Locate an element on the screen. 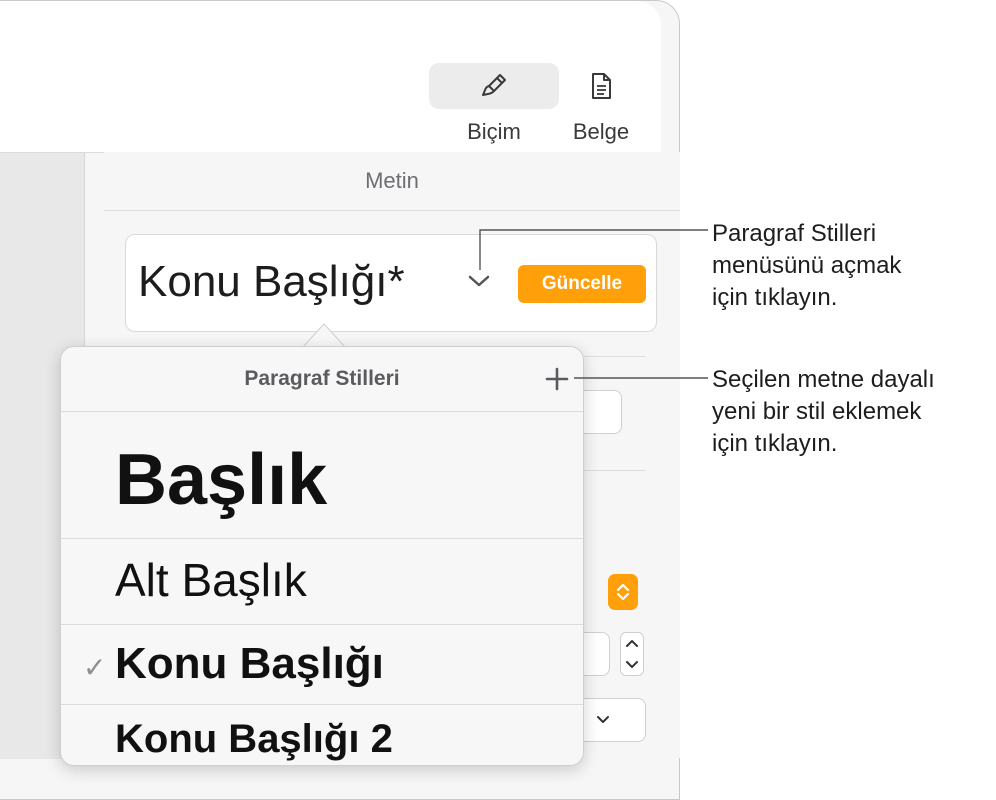 Image resolution: width=996 pixels, height=800 pixels. toolbar: Biçim Belge is located at coordinates (330, 77).